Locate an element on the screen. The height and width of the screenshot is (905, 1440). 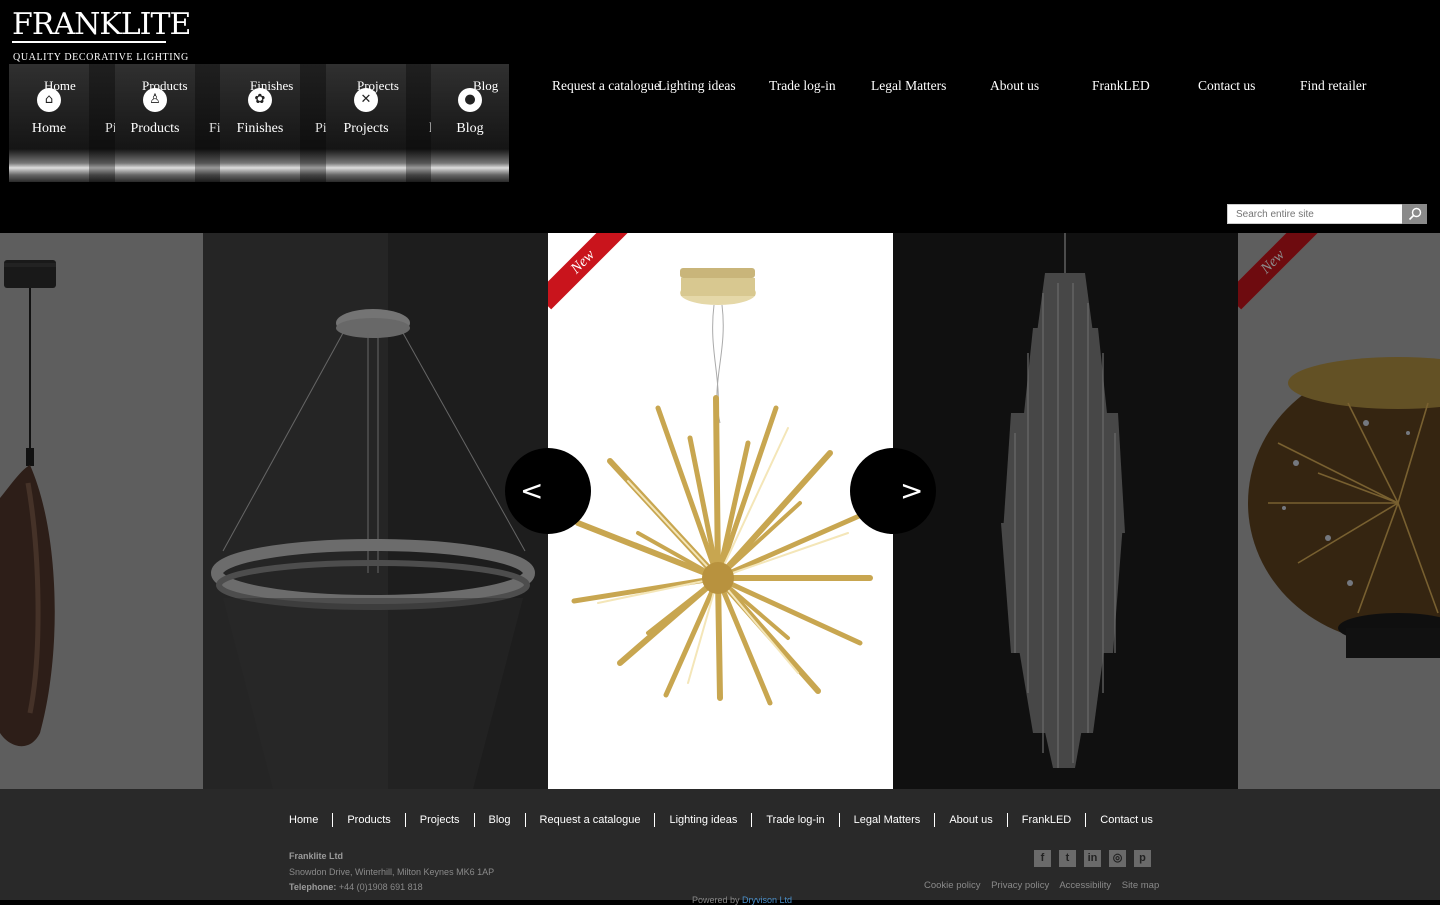
nav-home: Home ⌂ Home is located at coordinates (49, 123).